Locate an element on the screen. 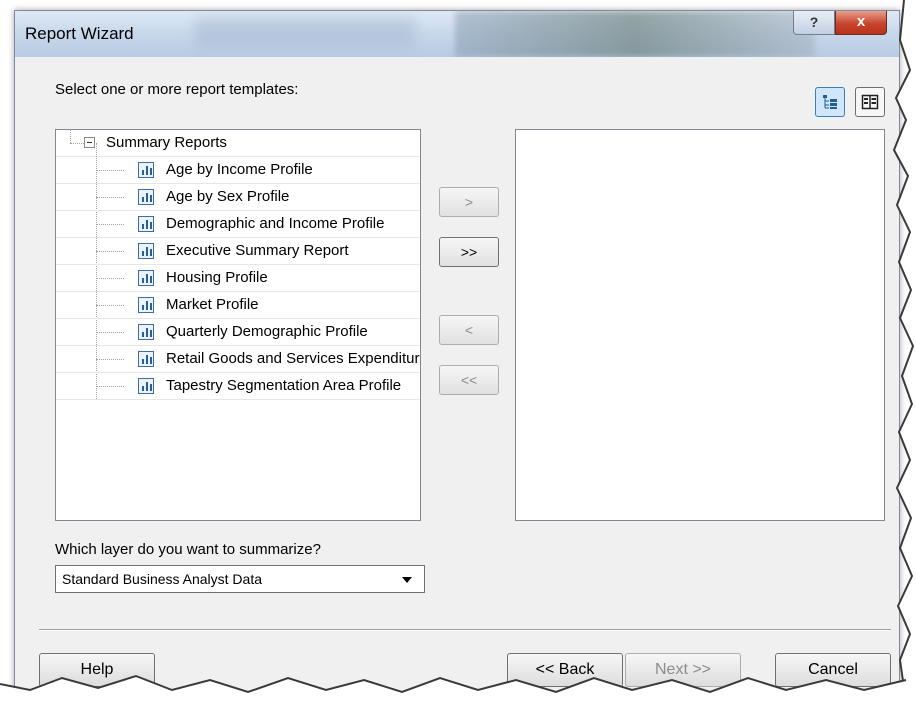 This screenshot has height=702, width=916. back-button: << Back is located at coordinates (565, 670).